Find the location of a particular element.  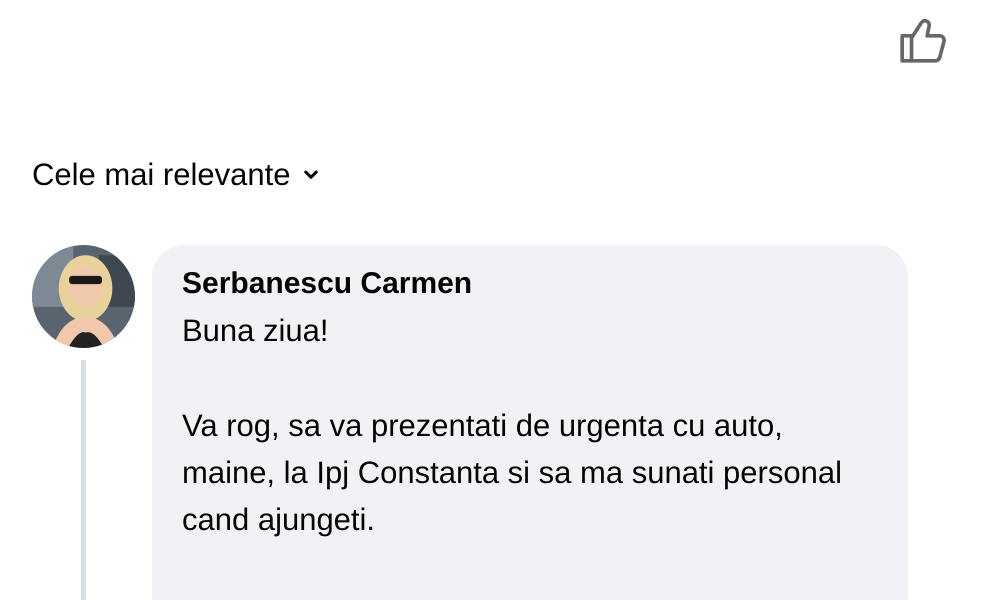

comment-text: Buna ziua! is located at coordinates (256, 331).